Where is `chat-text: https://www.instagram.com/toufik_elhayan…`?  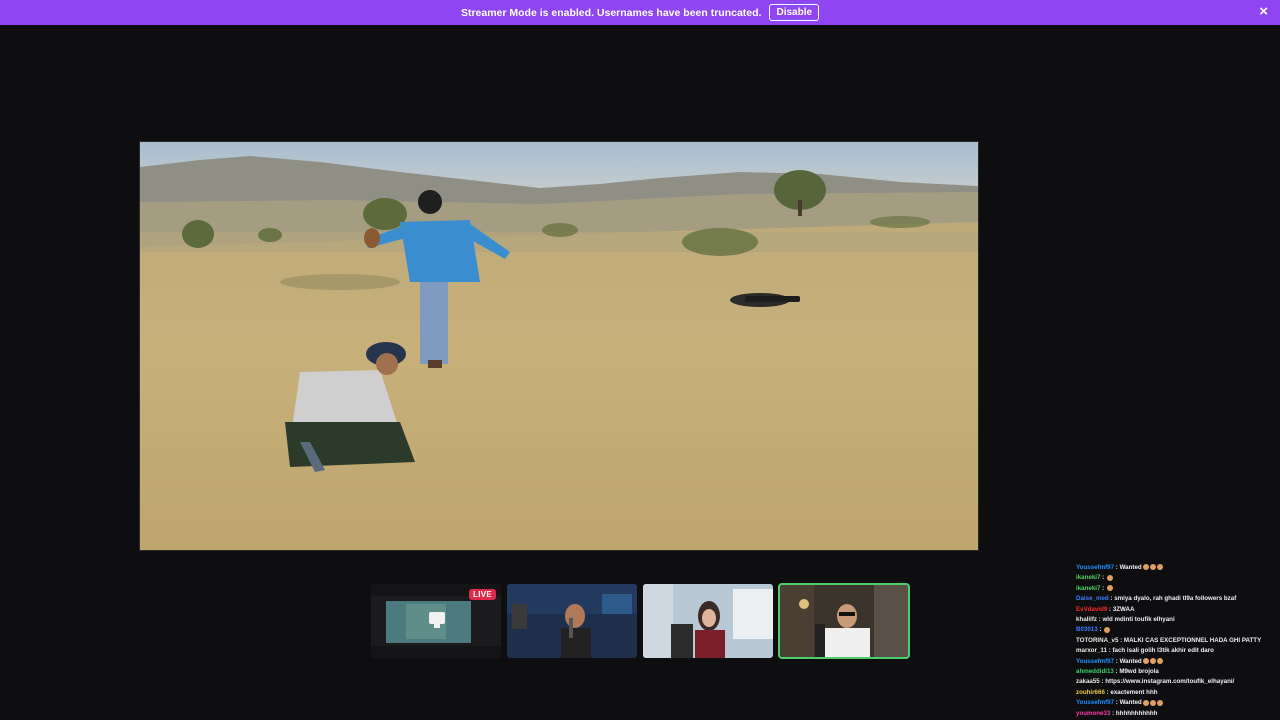 chat-text: https://www.instagram.com/toufik_elhayan… is located at coordinates (1170, 682).